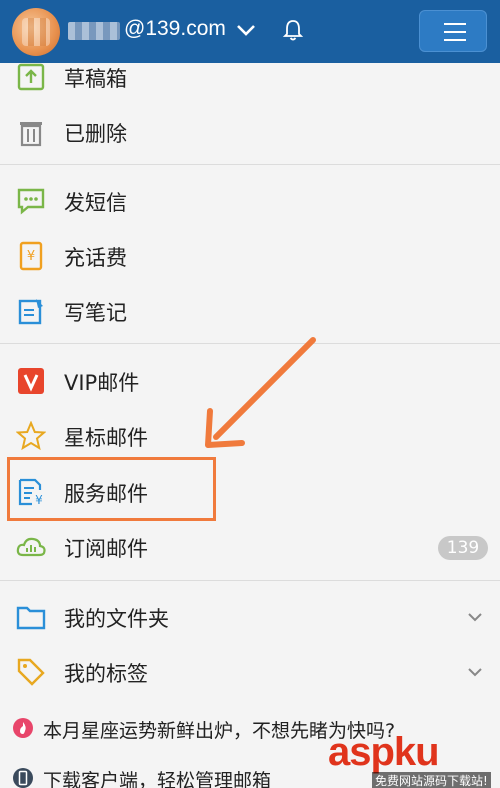 This screenshot has height=788, width=500. What do you see at coordinates (250, 199) in the screenshot?
I see `menu-item-send-sms: 发短信` at bounding box center [250, 199].